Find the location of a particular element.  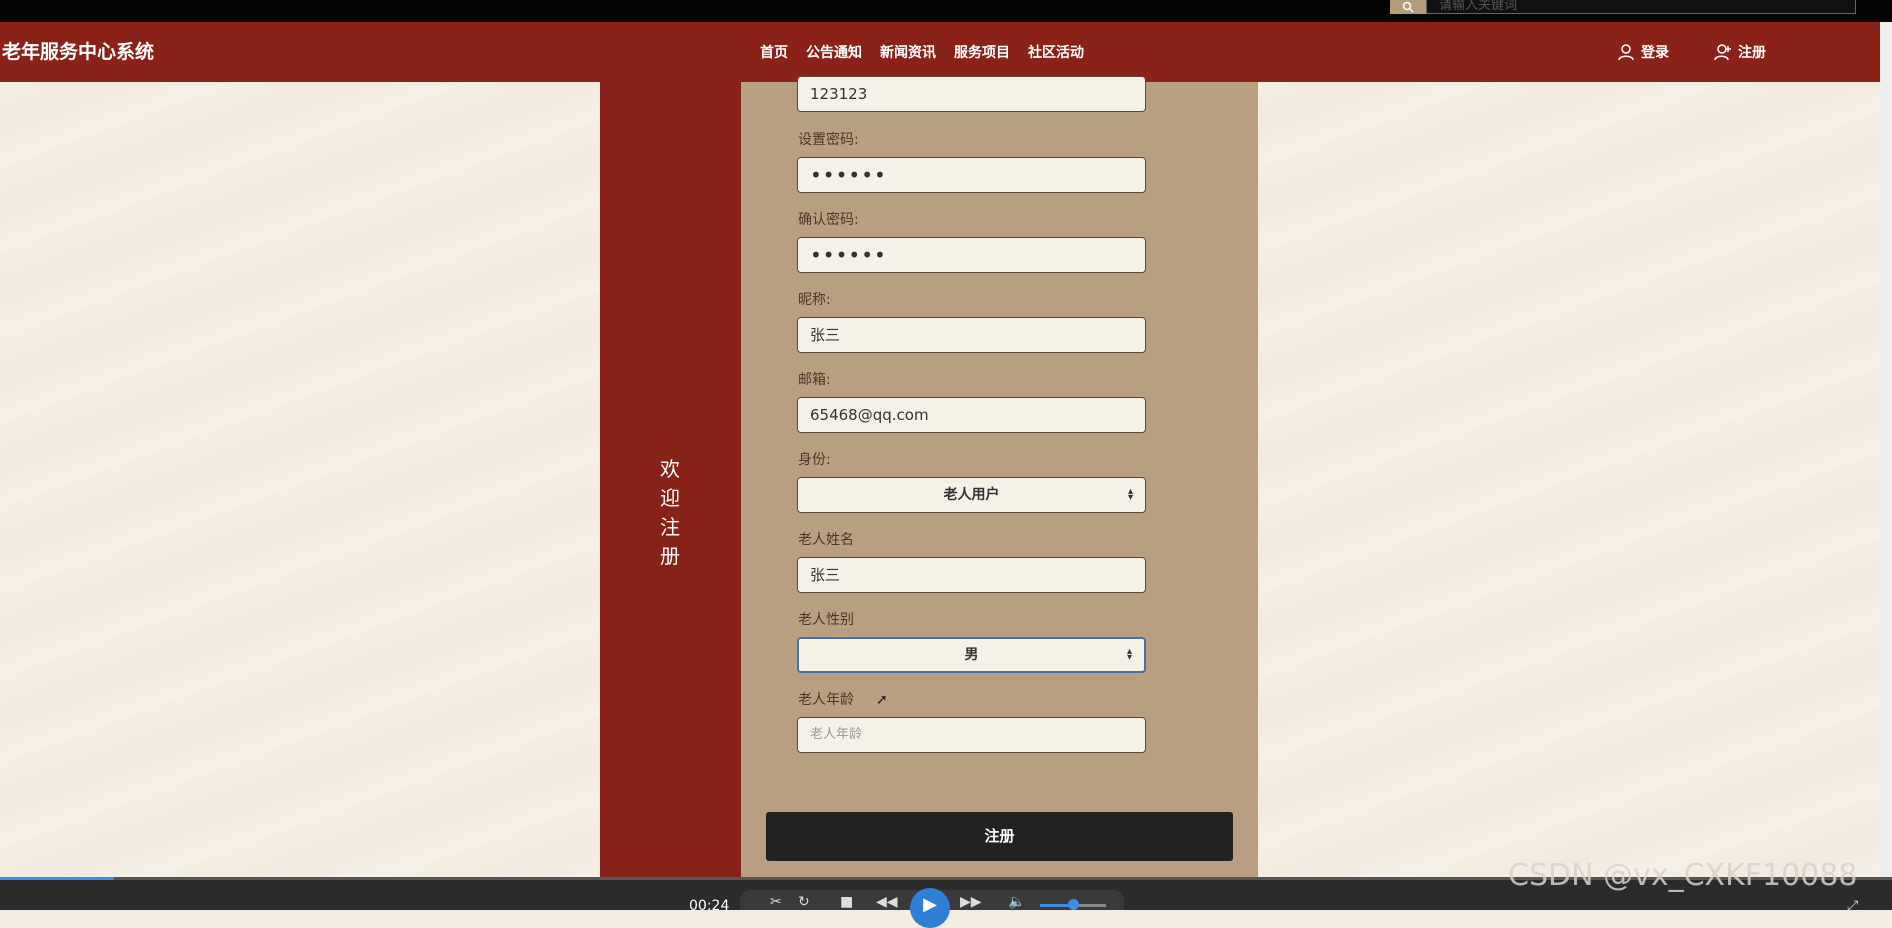

login-label: 登录 is located at coordinates (1655, 53).